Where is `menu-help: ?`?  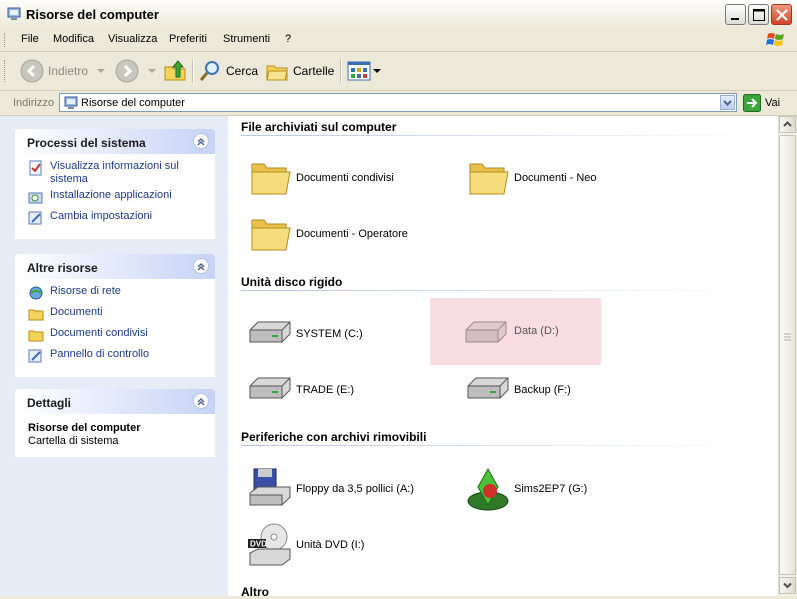 menu-help: ? is located at coordinates (288, 39).